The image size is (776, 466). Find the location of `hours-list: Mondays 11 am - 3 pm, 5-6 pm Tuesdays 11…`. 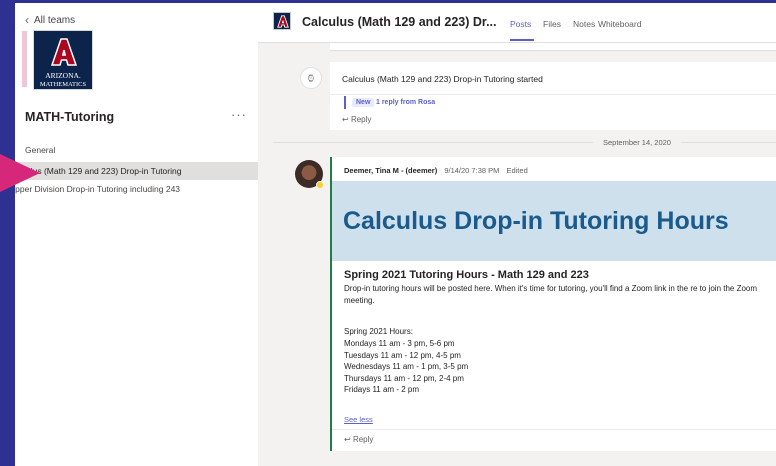

hours-list: Mondays 11 am - 3 pm, 5-6 pm Tuesdays 11… is located at coordinates (406, 367).